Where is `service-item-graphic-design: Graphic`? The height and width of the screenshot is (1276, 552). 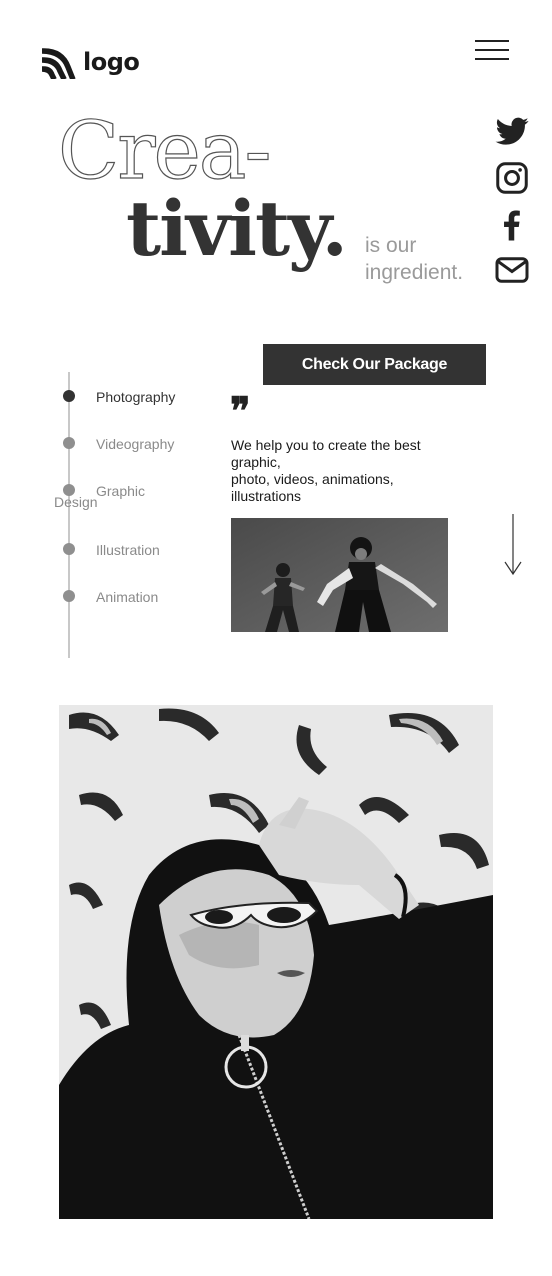
service-item-graphic-design: Graphic is located at coordinates (120, 491).